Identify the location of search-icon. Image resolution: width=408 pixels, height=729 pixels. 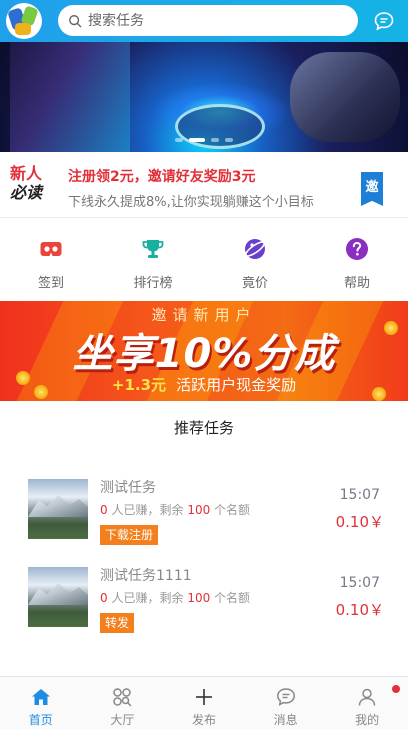
(75, 20).